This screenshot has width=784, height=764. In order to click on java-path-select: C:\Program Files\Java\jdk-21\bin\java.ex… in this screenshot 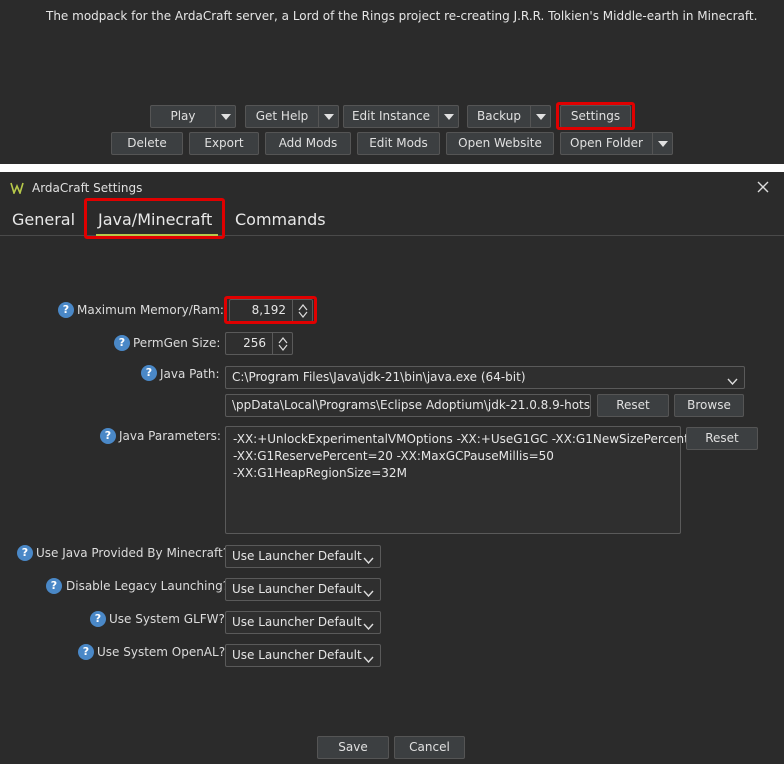, I will do `click(485, 377)`.